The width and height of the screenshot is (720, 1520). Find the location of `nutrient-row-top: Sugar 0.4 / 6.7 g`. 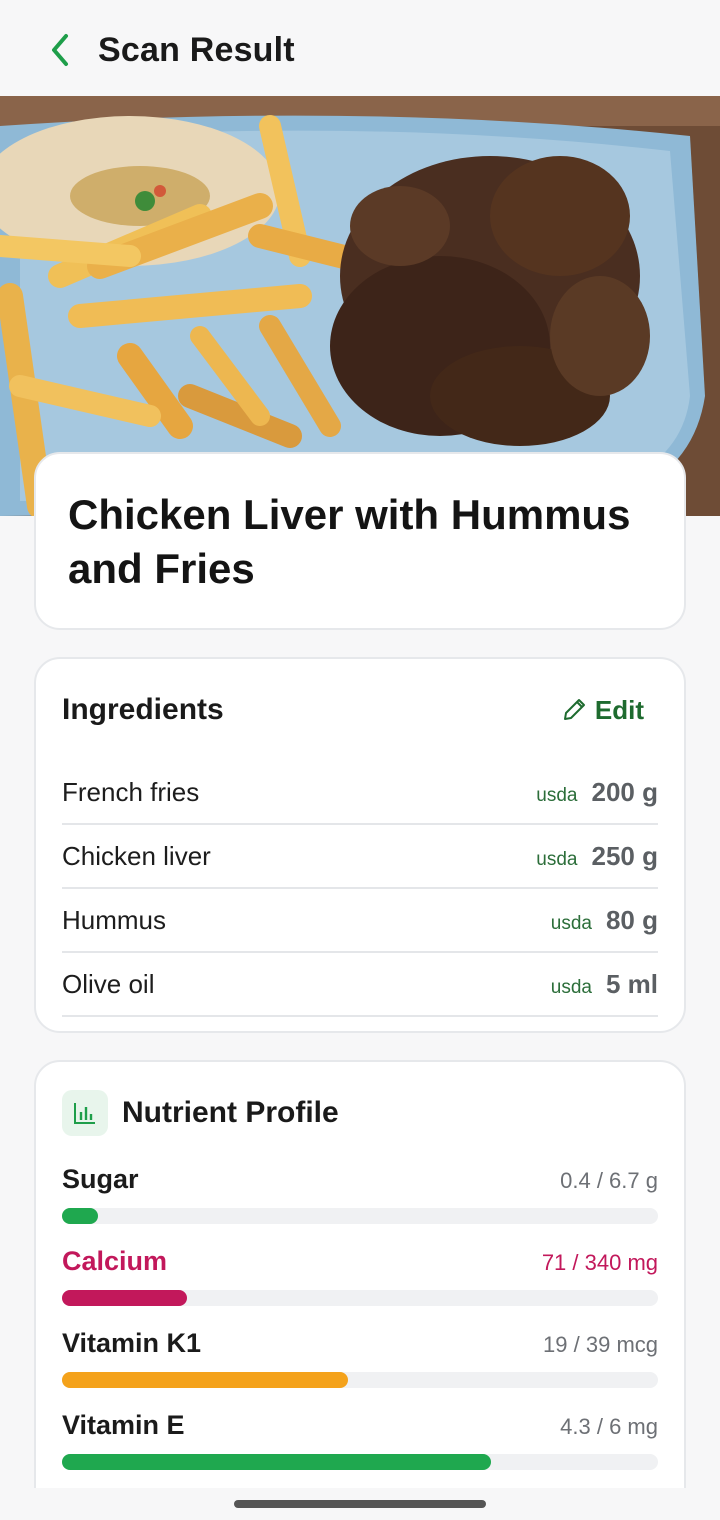

nutrient-row-top: Sugar 0.4 / 6.7 g is located at coordinates (360, 1182).